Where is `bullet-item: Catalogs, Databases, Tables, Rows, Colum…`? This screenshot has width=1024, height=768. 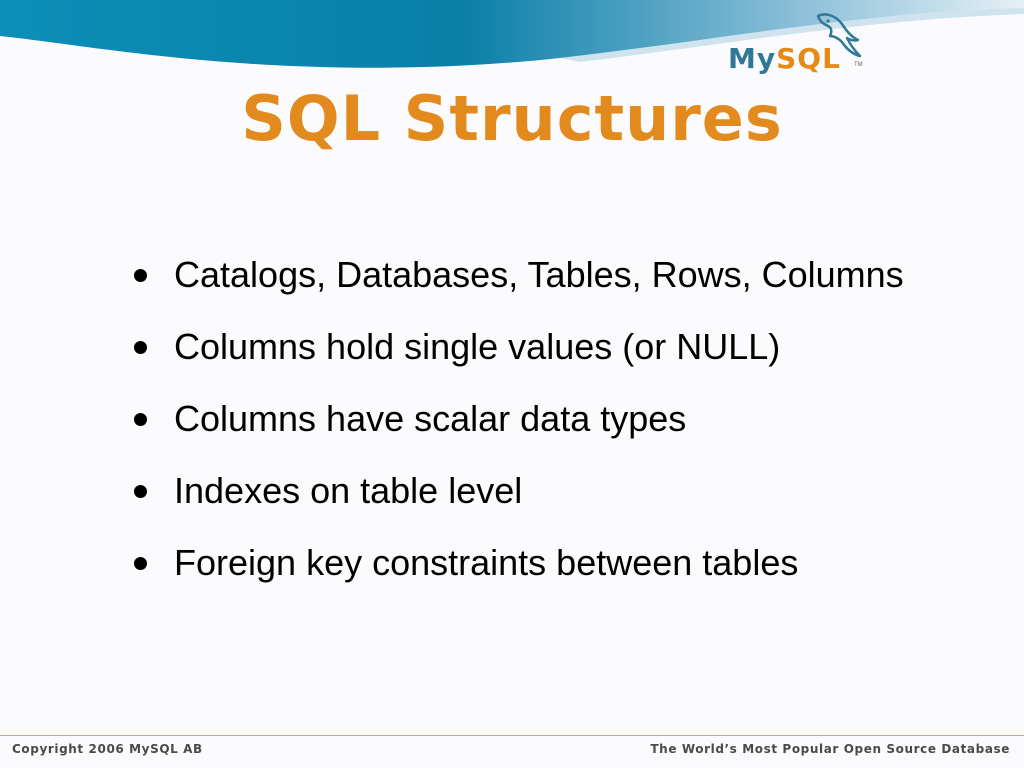
bullet-item: Catalogs, Databases, Tables, Rows, Colum… is located at coordinates (530, 275).